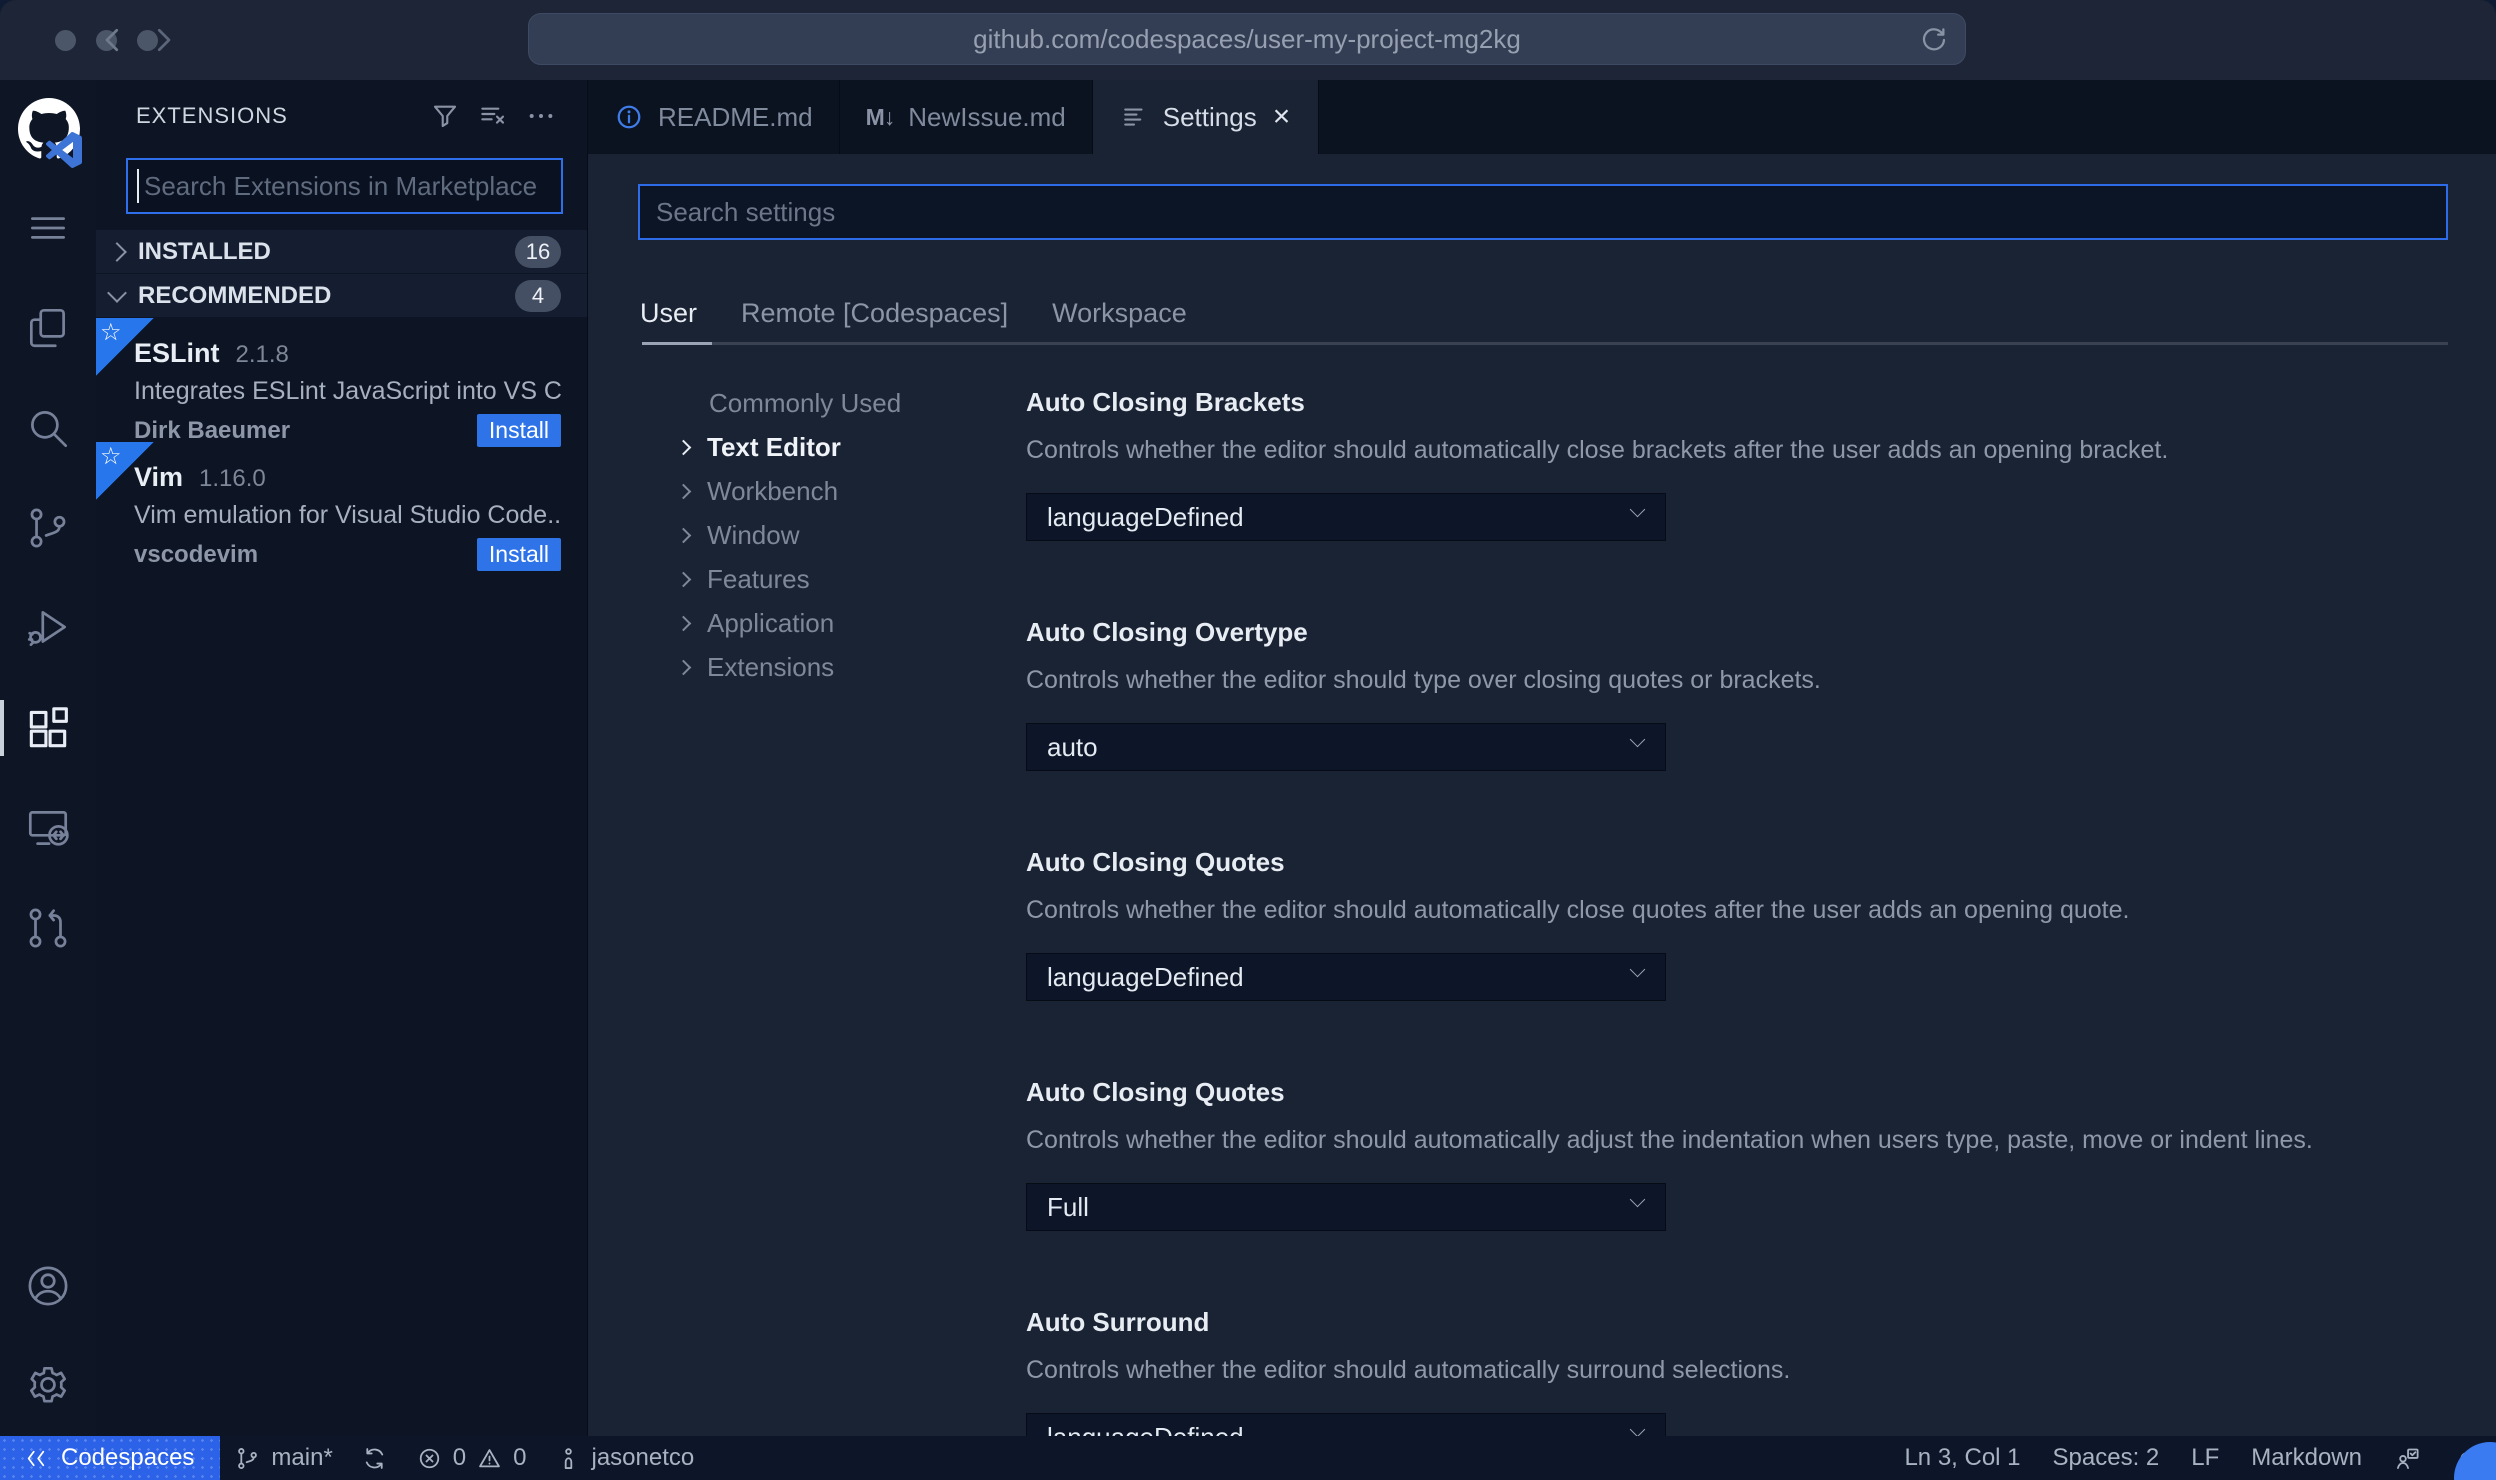  I want to click on problems-status: 0 0, so click(471, 1458).